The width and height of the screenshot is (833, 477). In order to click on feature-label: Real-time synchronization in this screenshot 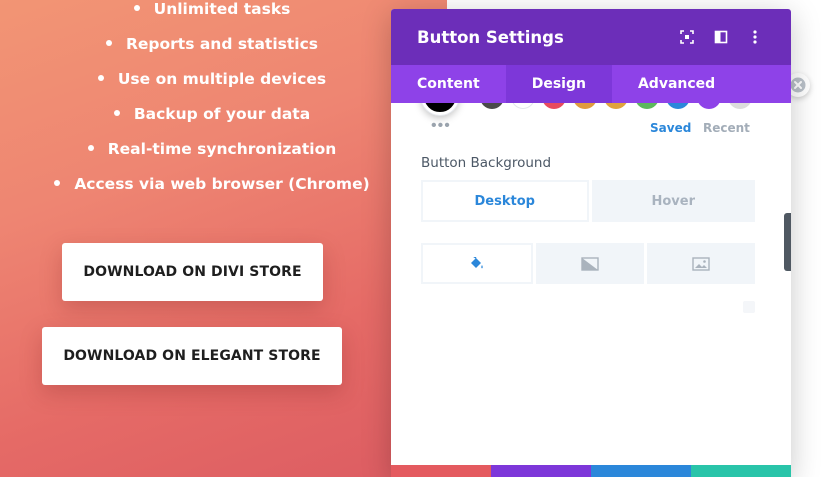, I will do `click(222, 149)`.